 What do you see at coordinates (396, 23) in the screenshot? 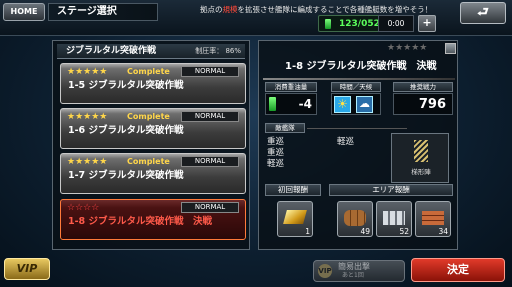
I see `recovery-timer: 0:00` at bounding box center [396, 23].